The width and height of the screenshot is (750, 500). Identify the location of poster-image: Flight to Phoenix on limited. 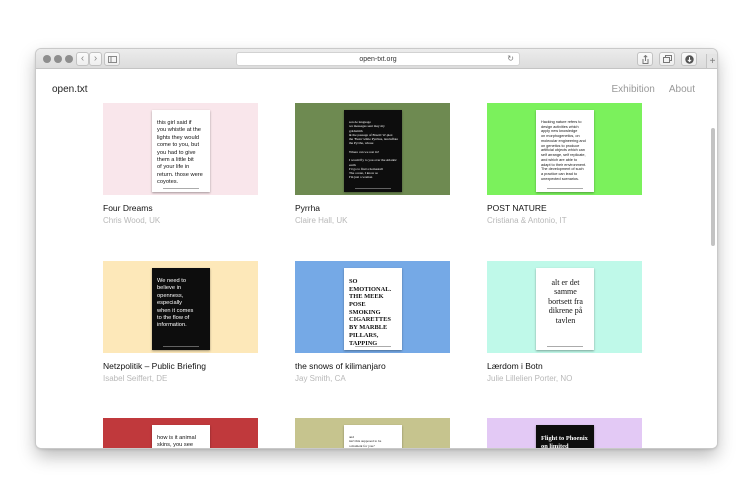
(565, 436).